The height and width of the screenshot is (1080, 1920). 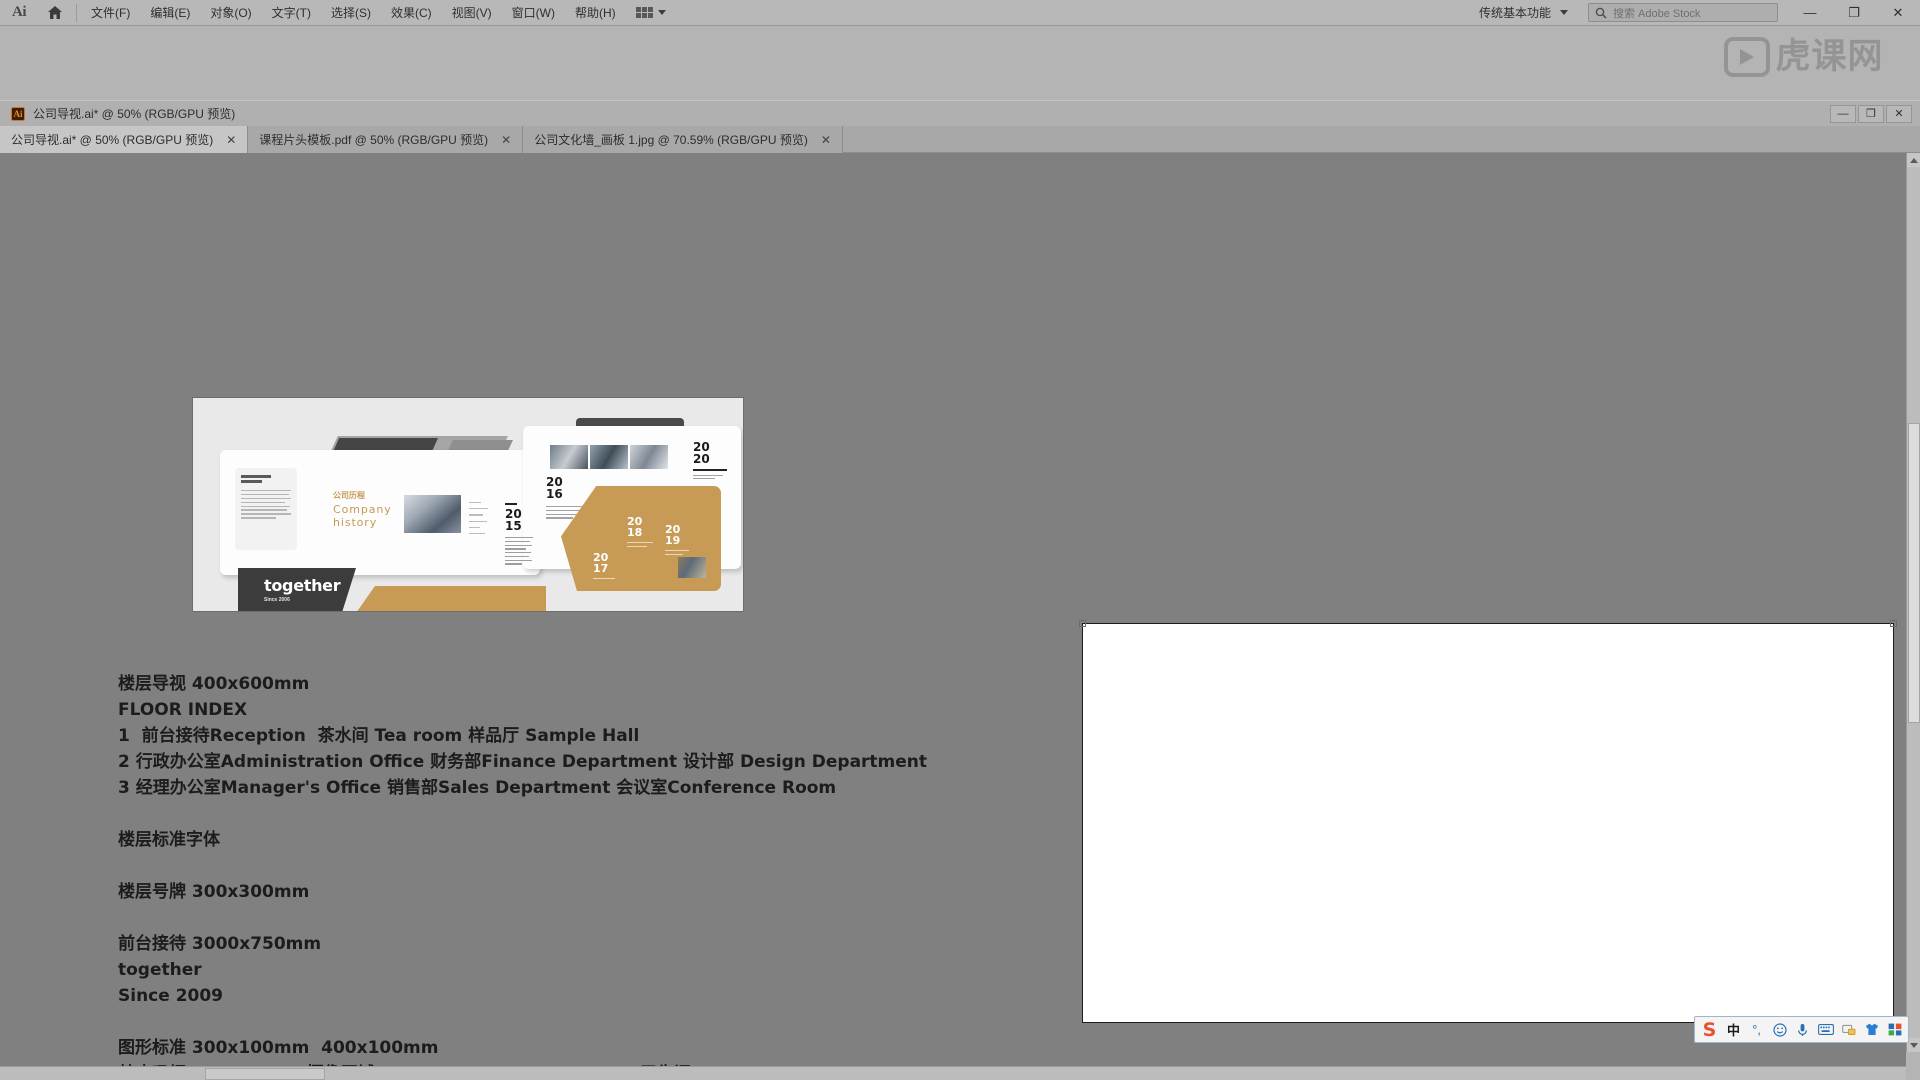 I want to click on app-close-button: ✕, so click(x=1898, y=13).